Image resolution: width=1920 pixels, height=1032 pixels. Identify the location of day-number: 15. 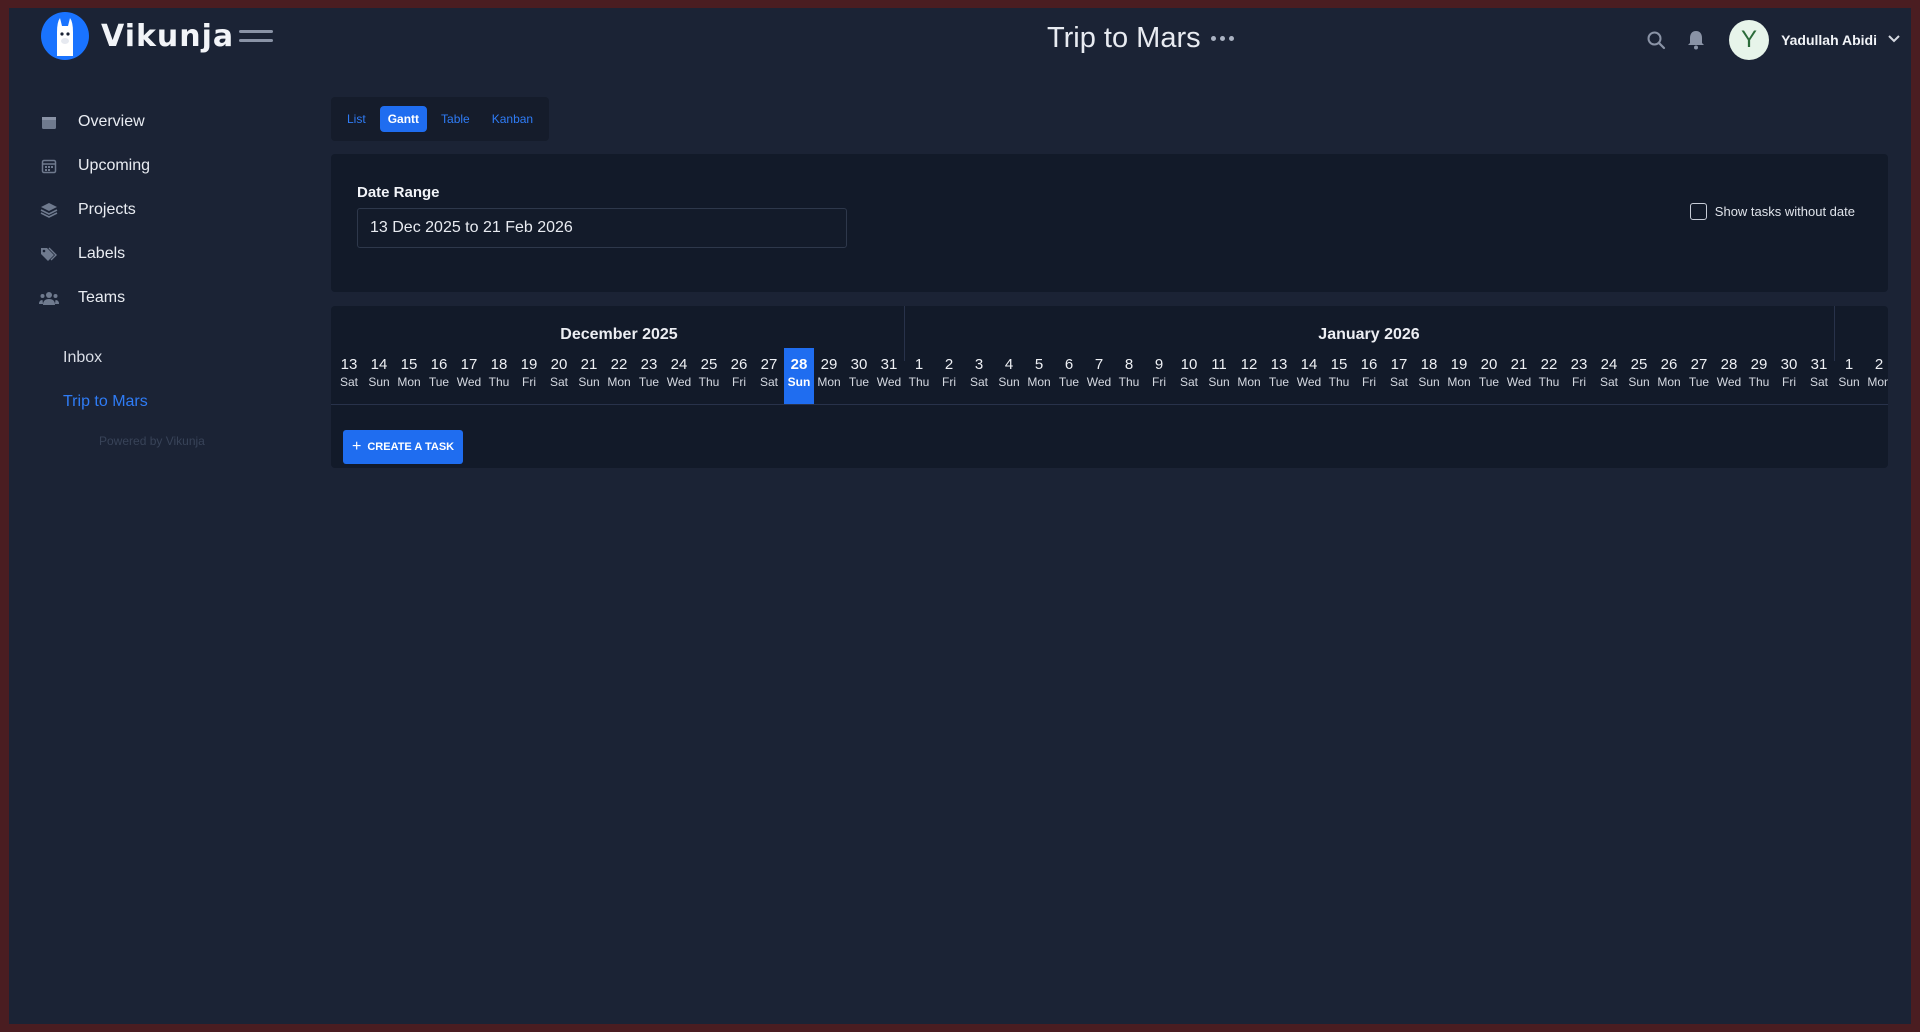
(409, 364).